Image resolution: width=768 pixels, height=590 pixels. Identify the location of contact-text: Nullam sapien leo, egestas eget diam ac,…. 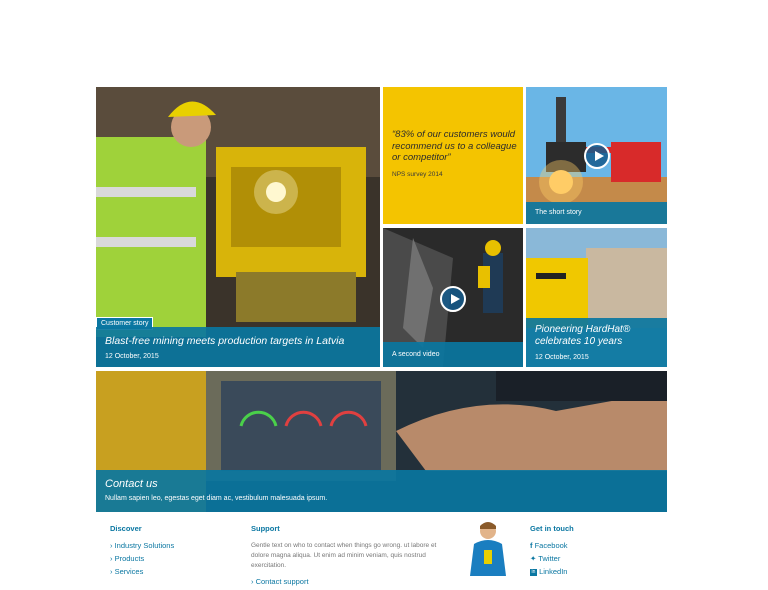
(216, 498).